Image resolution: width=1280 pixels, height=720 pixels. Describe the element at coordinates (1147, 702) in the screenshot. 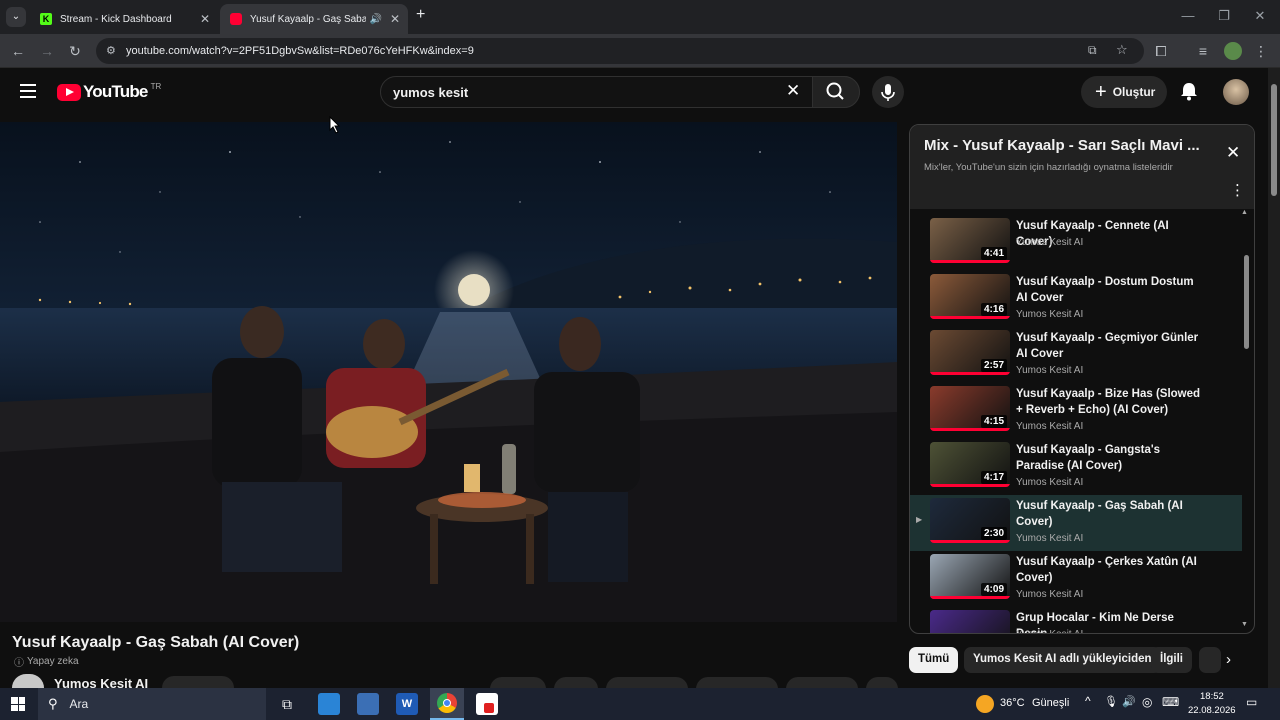

I see `network-icon: ◎` at that location.